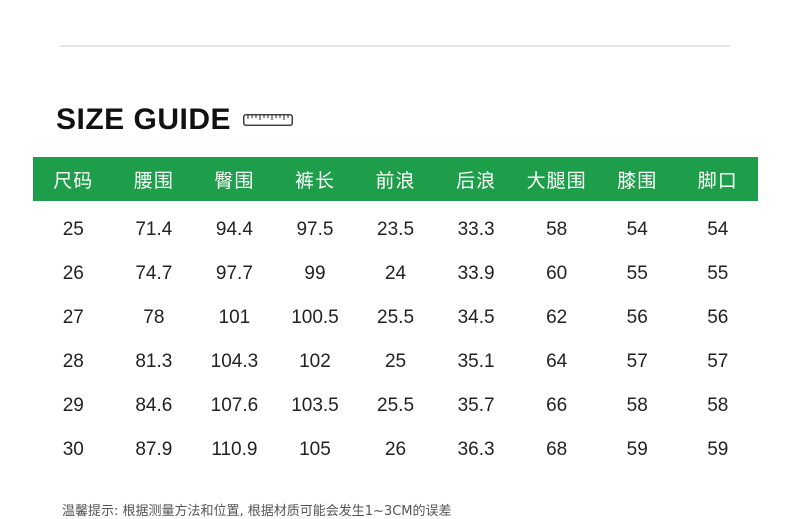 The image size is (790, 519). I want to click on table-row: 30 87.9 110.9 105 26 36.3 68 59 59, so click(395, 450).